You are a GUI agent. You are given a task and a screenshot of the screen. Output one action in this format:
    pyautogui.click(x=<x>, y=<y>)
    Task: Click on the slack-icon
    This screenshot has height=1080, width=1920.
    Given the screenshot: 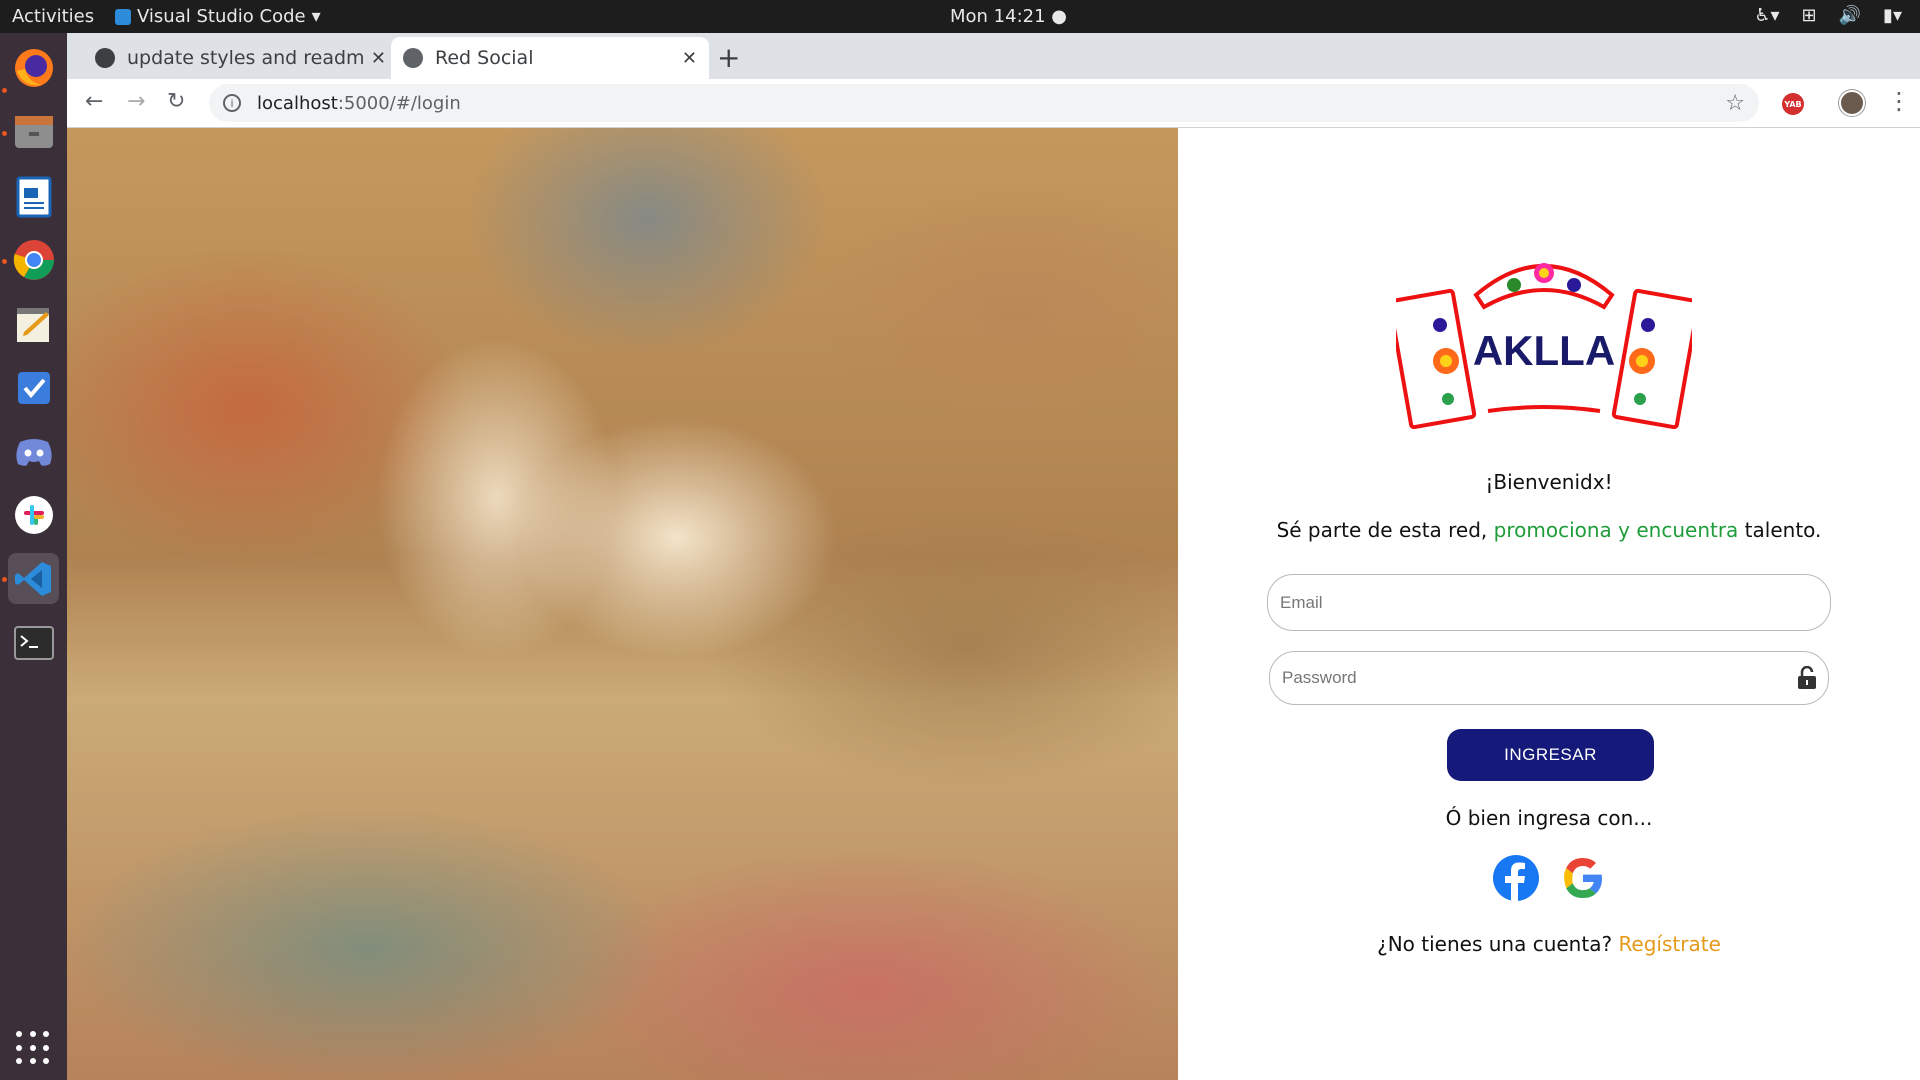 What is the action you would take?
    pyautogui.click(x=33, y=514)
    